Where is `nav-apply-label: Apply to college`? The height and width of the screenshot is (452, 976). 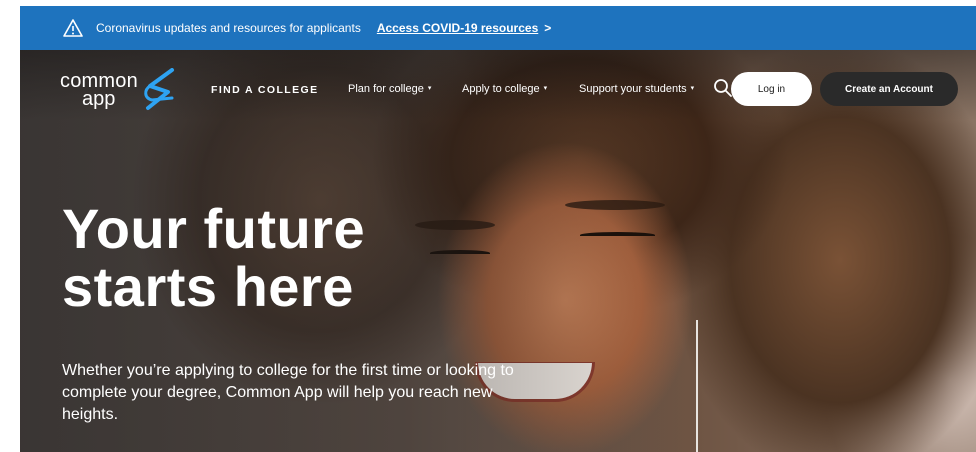
nav-apply-label: Apply to college is located at coordinates (501, 89).